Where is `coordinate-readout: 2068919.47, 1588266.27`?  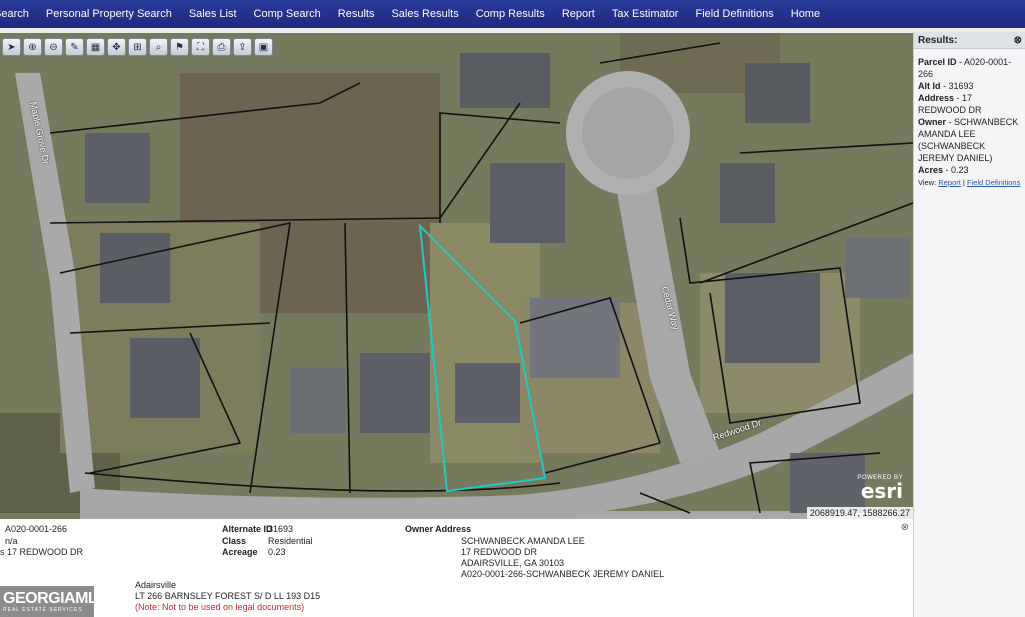
coordinate-readout: 2068919.47, 1588266.27 is located at coordinates (859, 513).